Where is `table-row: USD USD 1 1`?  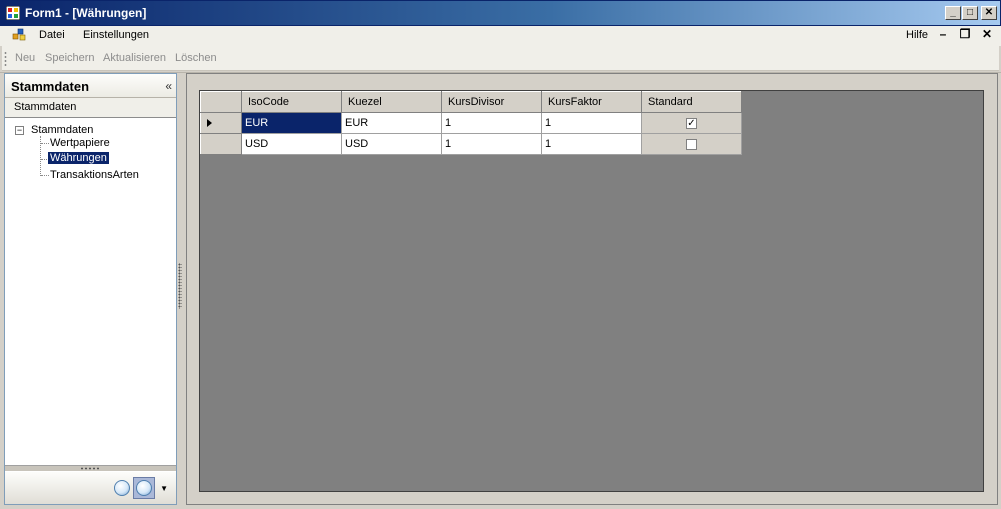 table-row: USD USD 1 1 is located at coordinates (471, 144).